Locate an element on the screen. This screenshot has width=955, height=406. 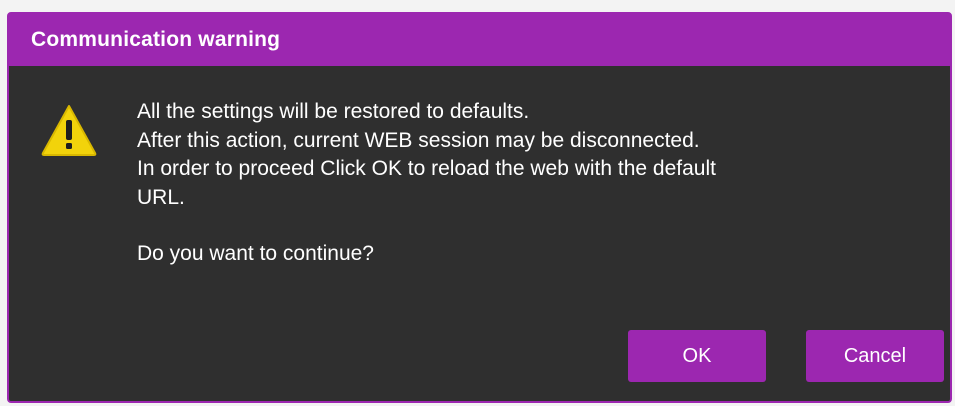
confirmation-question: Do you want to continue? is located at coordinates (255, 253).